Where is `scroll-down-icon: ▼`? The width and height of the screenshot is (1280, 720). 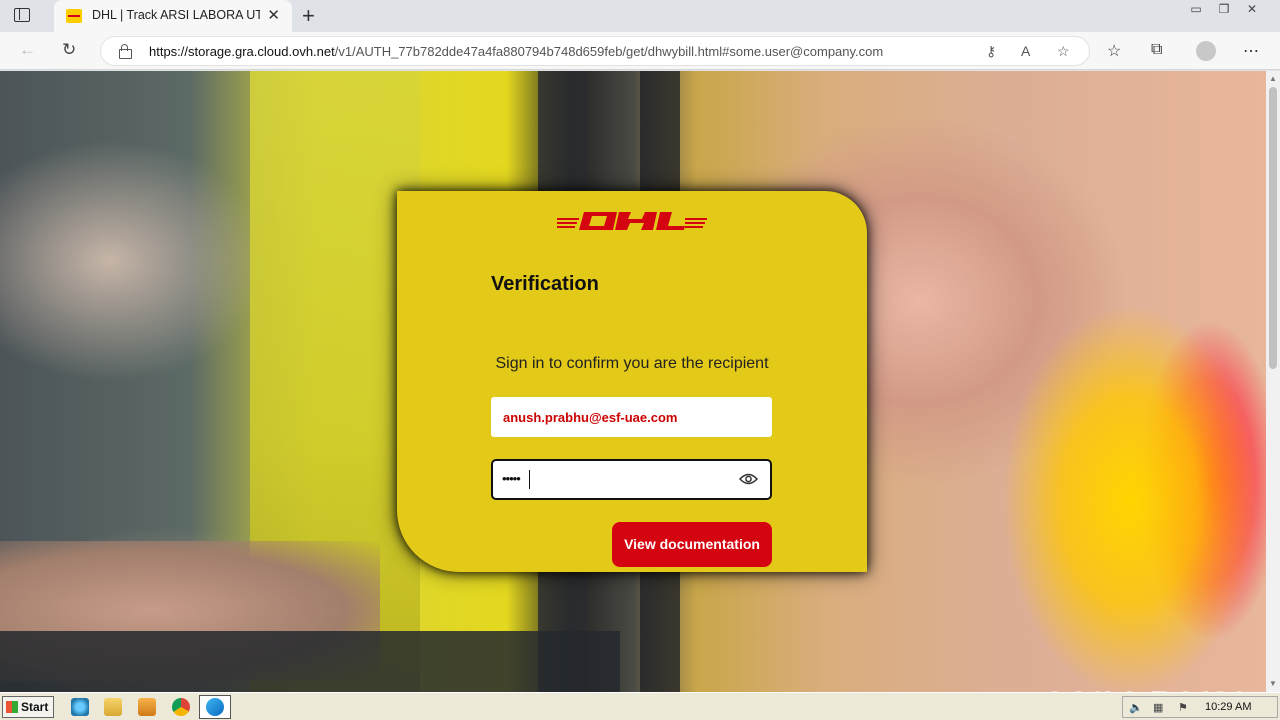
scroll-down-icon: ▼ is located at coordinates (1273, 683).